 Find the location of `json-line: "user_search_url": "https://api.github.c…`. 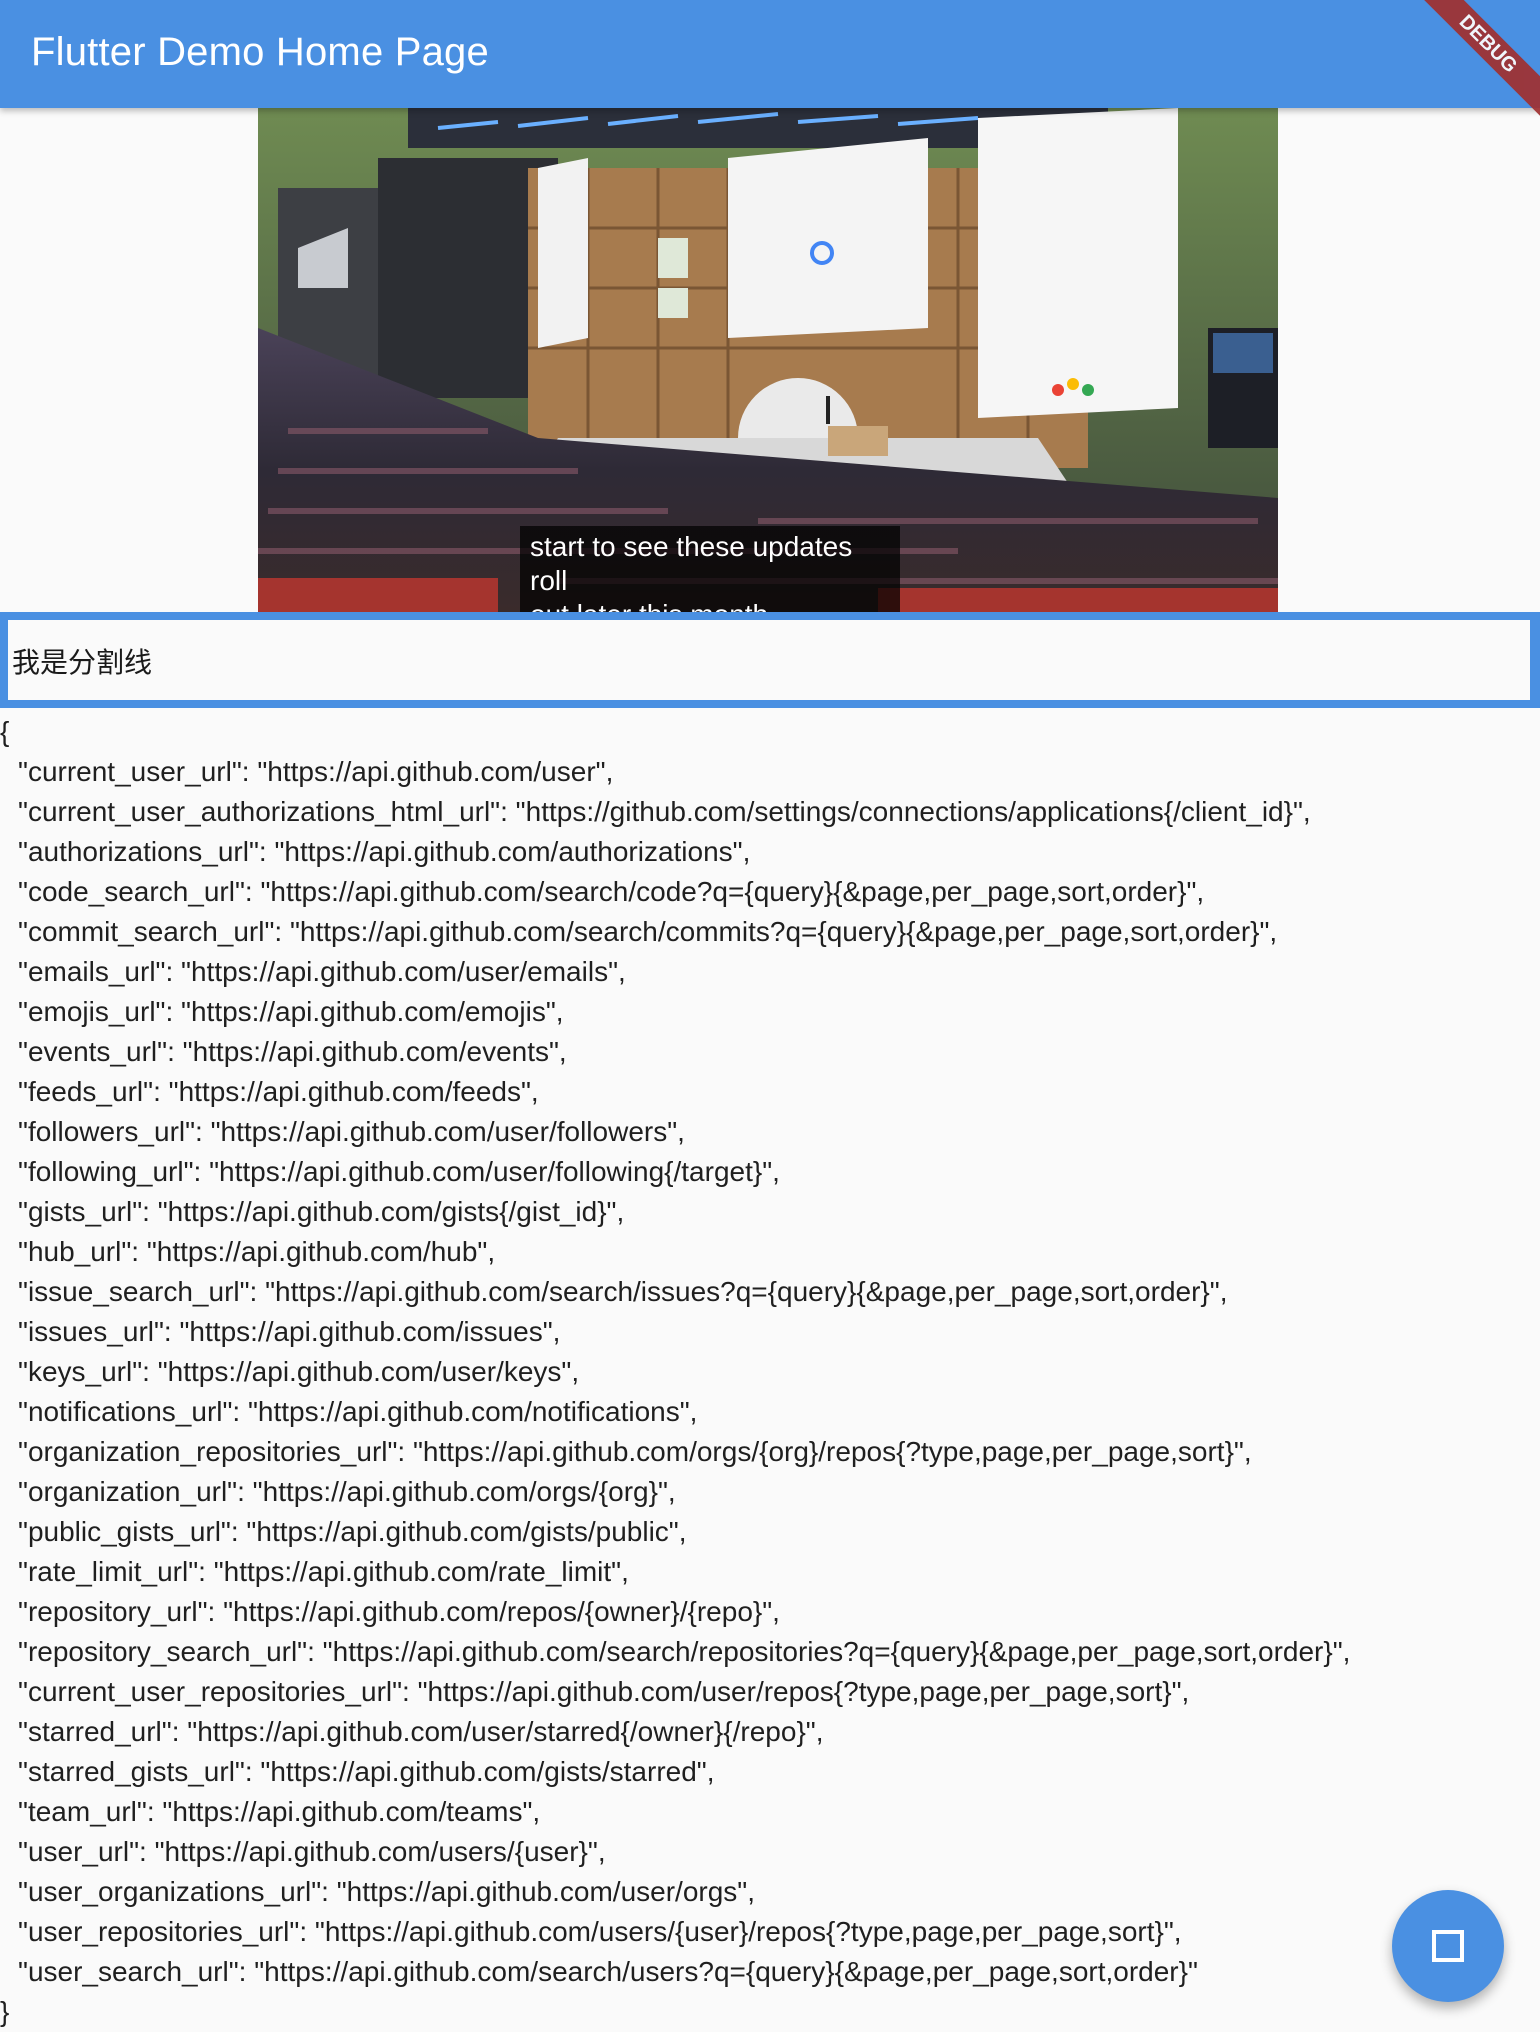

json-line: "user_search_url": "https://api.github.c… is located at coordinates (608, 1971).